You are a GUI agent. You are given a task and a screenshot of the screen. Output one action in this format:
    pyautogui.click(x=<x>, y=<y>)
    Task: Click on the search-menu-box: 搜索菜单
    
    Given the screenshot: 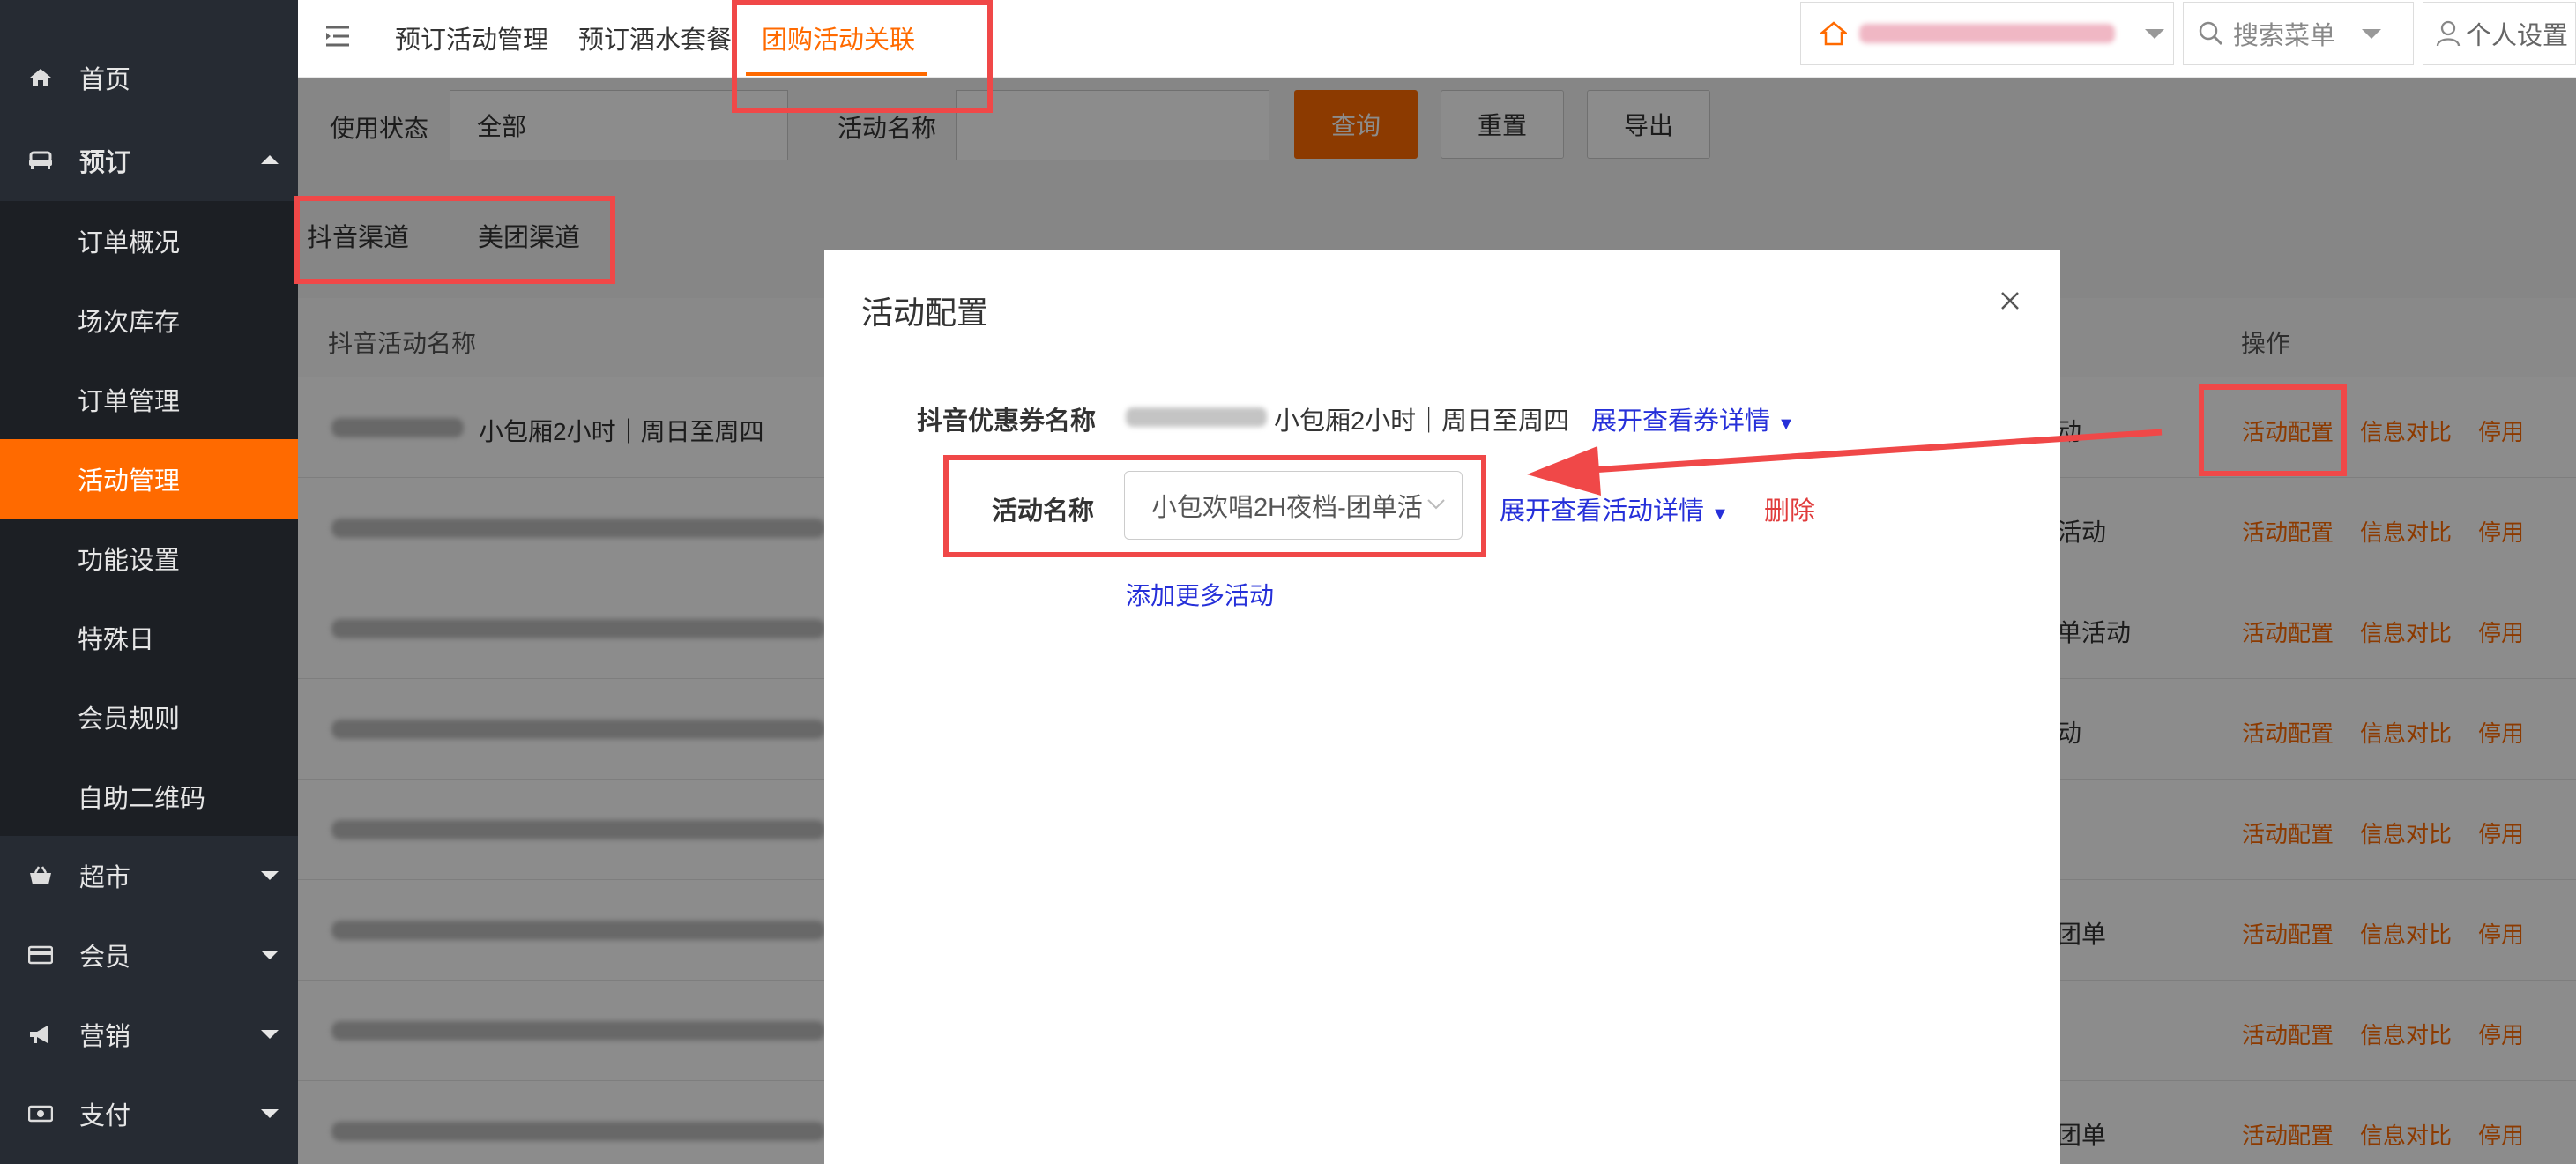 What is the action you would take?
    pyautogui.click(x=2299, y=33)
    